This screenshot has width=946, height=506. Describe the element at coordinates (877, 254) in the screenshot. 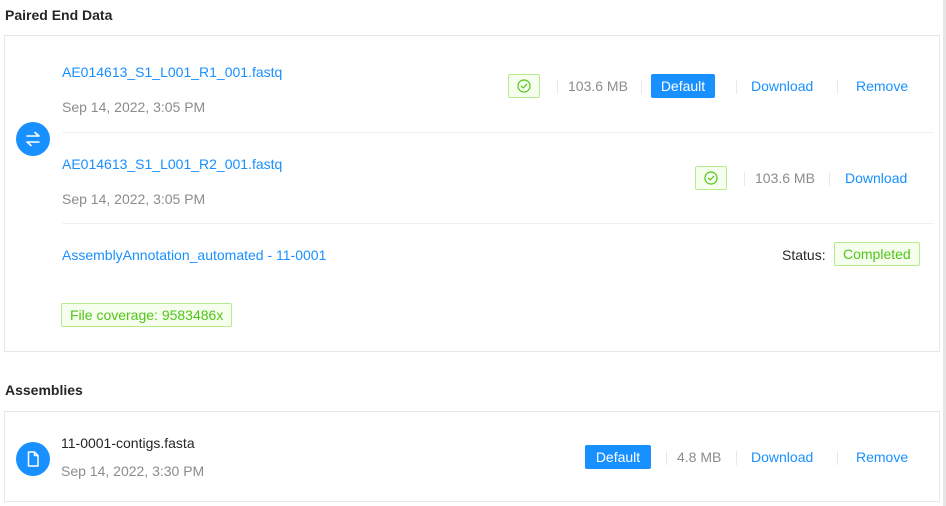

I see `status-badge: Completed` at that location.